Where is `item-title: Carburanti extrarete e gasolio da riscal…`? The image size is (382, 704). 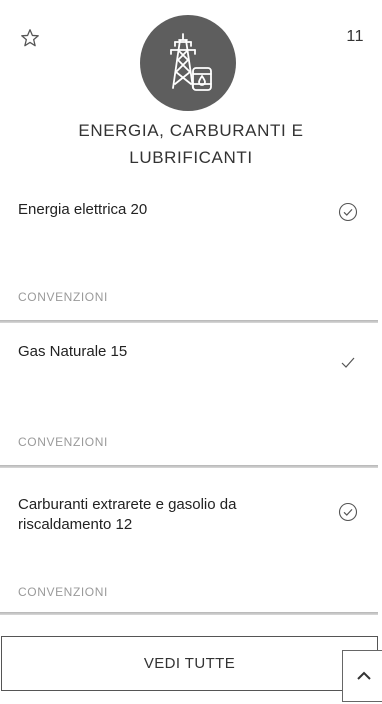 item-title: Carburanti extrarete e gasolio da riscal… is located at coordinates (158, 515).